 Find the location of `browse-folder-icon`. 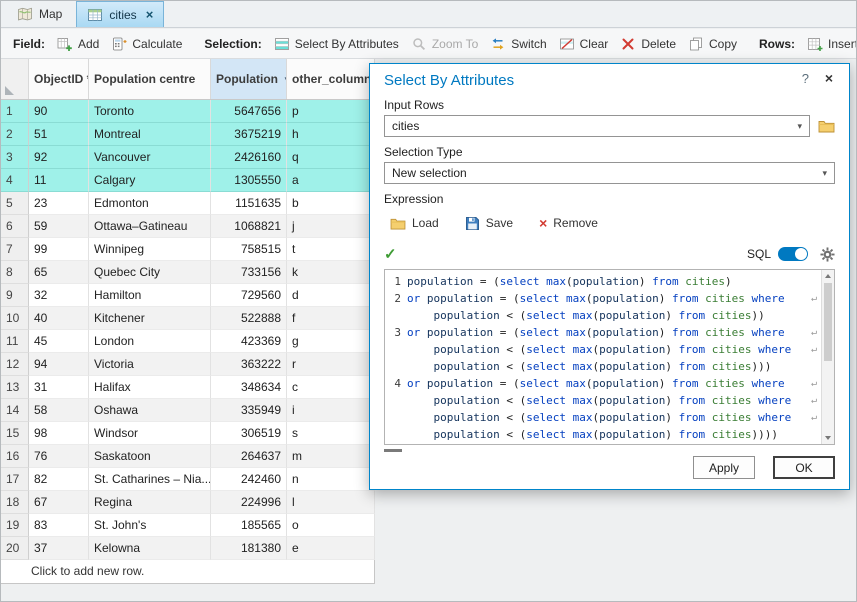

browse-folder-icon is located at coordinates (826, 126).